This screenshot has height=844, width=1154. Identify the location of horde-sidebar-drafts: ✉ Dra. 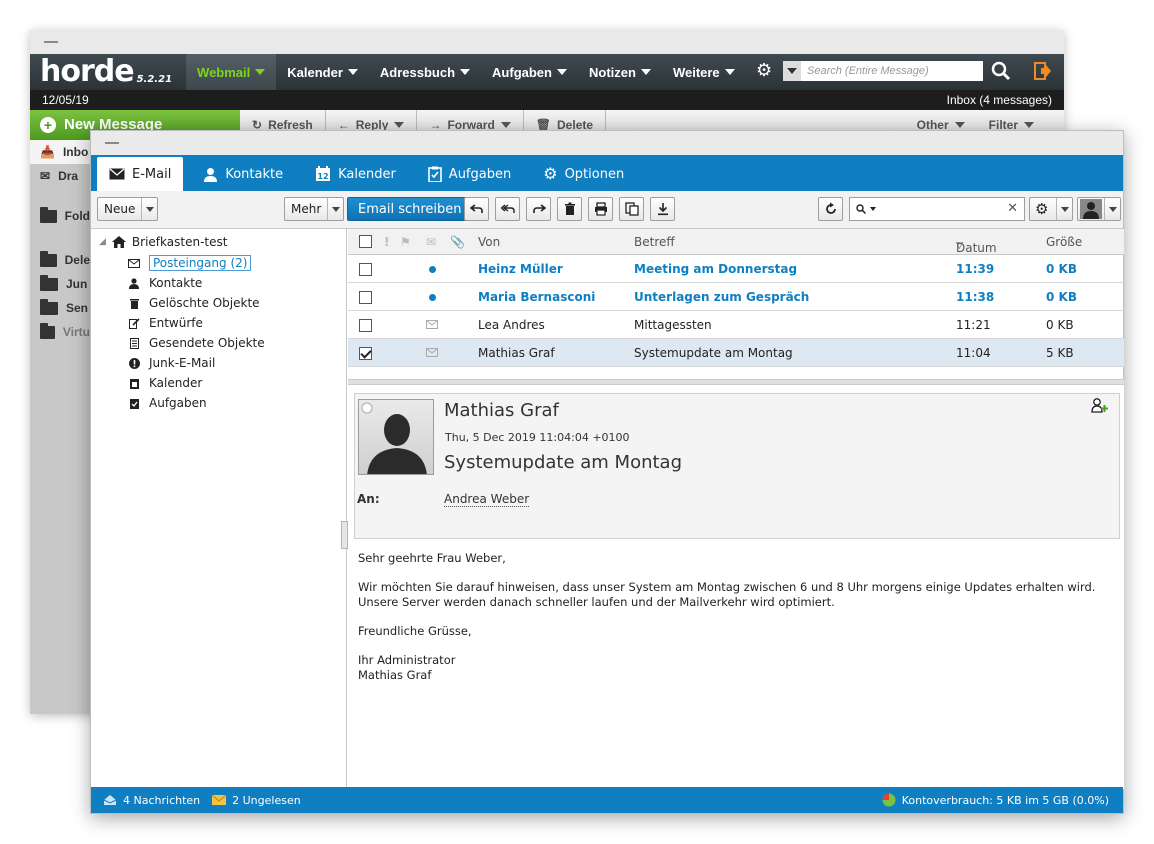
(60, 176).